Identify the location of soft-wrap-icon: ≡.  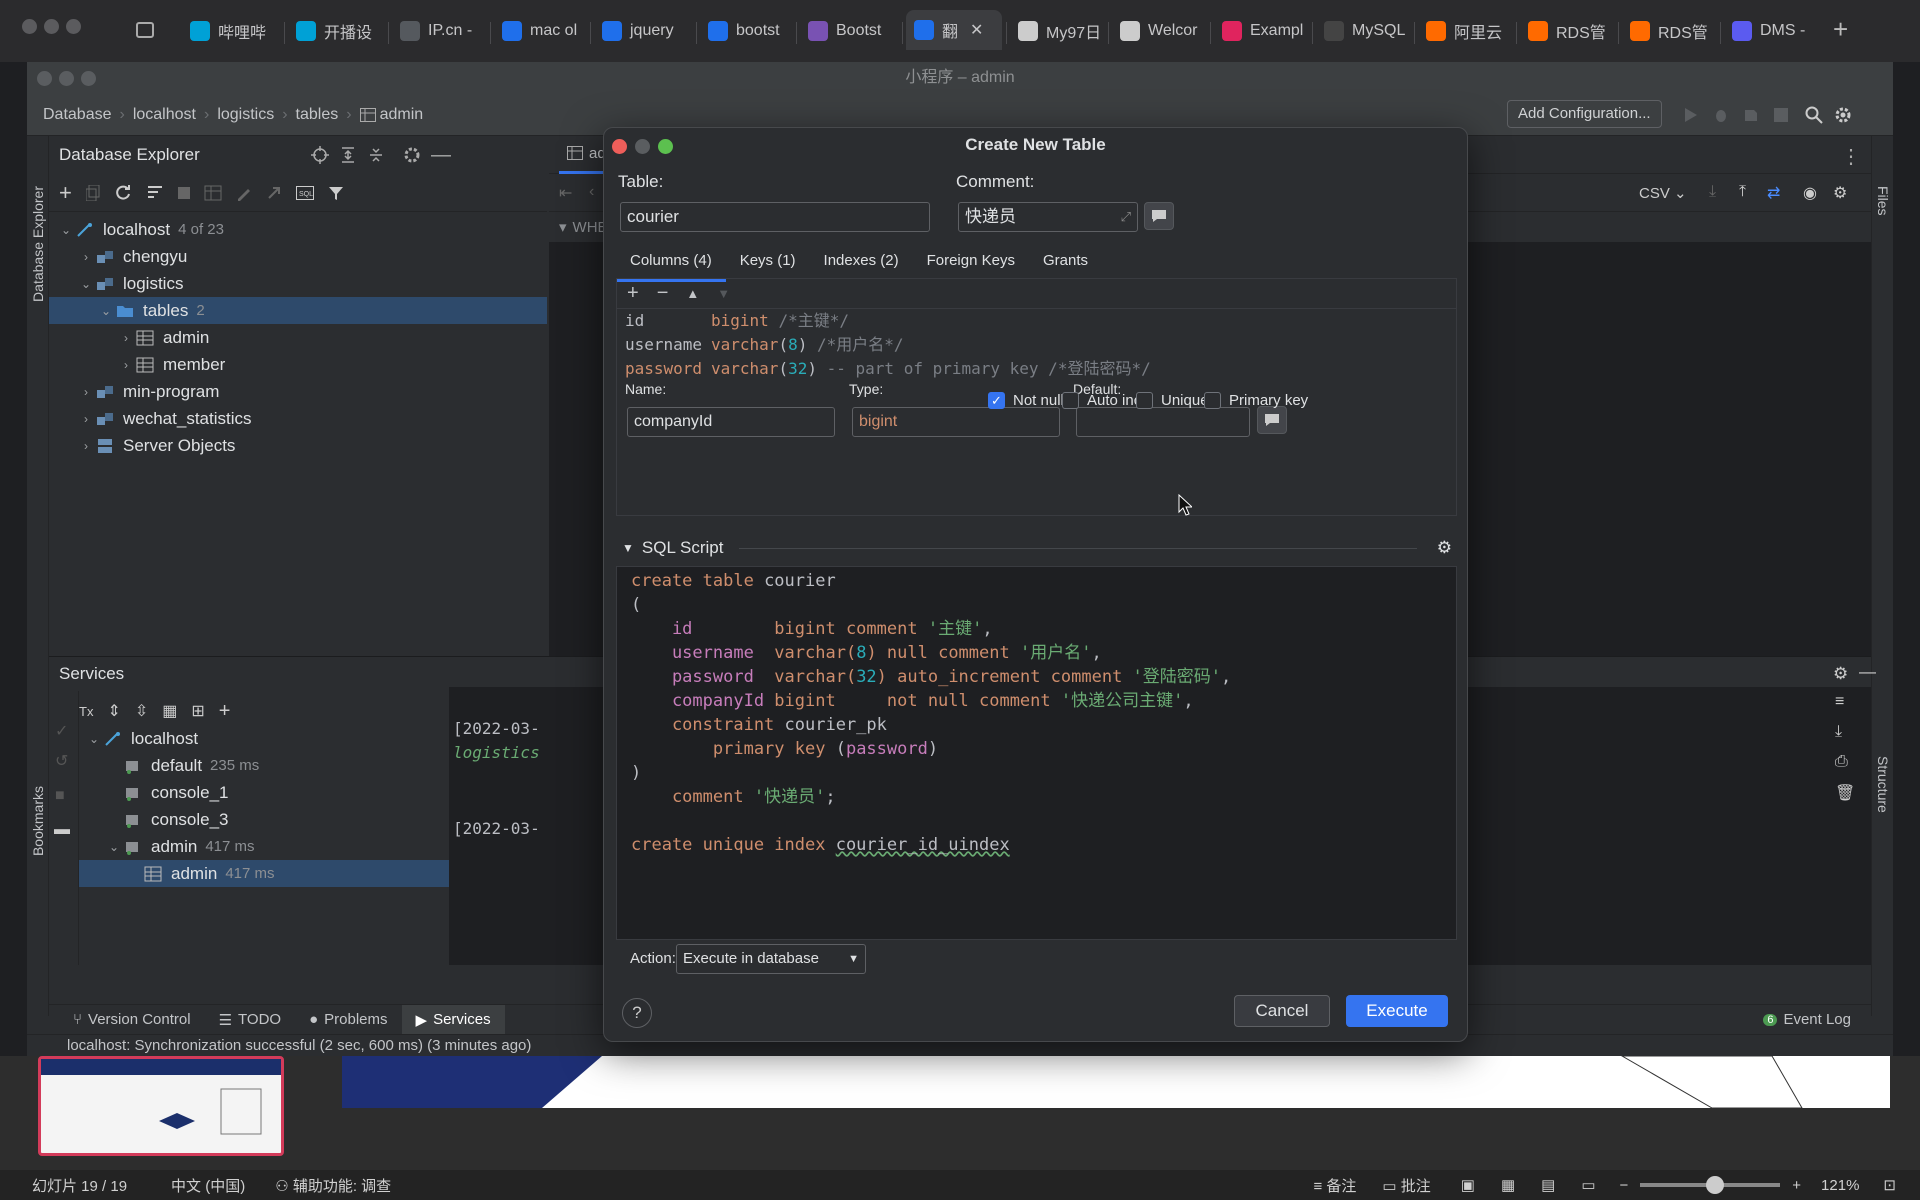
(1839, 702).